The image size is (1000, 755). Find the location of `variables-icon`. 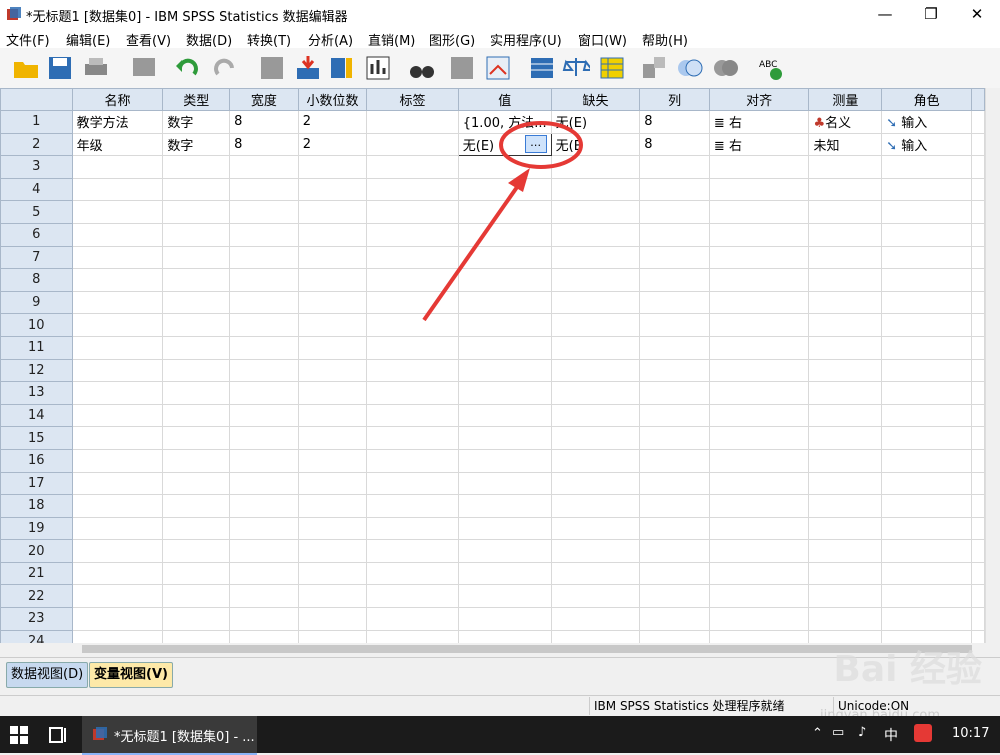

variables-icon is located at coordinates (342, 68).